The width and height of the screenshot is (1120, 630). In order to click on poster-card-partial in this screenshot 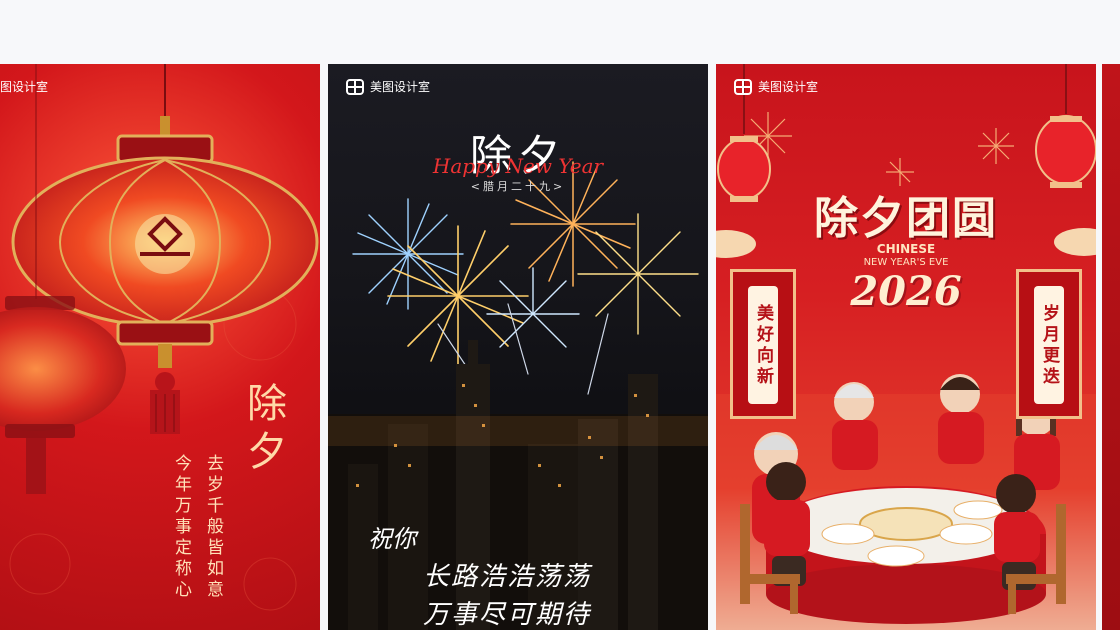, I will do `click(1111, 347)`.